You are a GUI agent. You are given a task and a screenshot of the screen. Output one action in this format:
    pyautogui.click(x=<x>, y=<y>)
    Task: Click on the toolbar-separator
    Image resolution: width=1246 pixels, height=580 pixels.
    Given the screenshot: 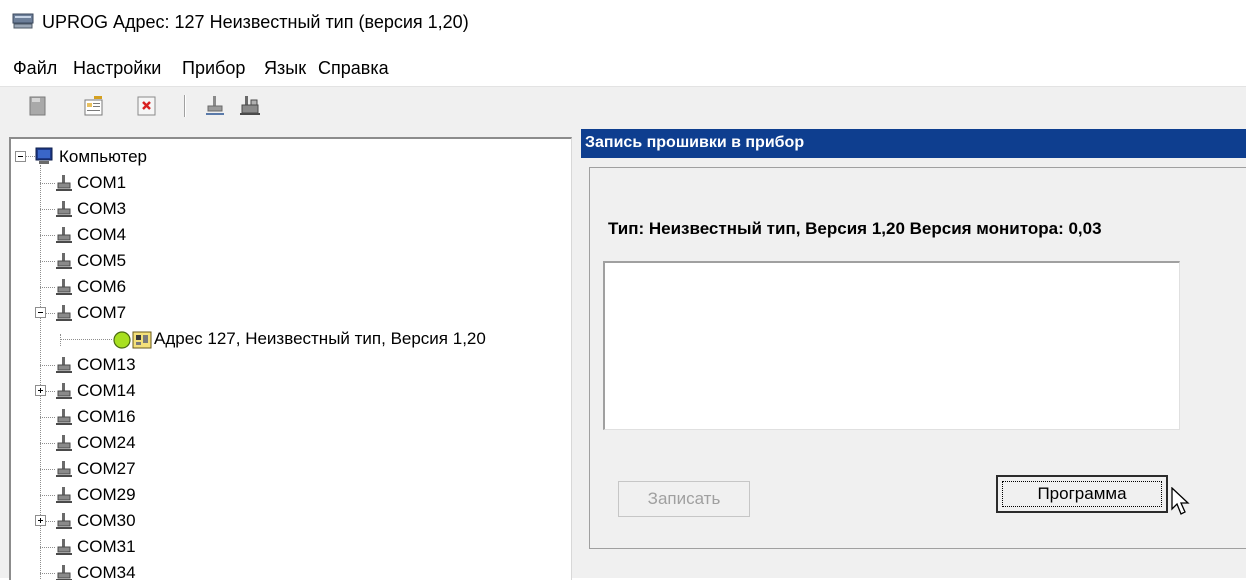 What is the action you would take?
    pyautogui.click(x=185, y=106)
    